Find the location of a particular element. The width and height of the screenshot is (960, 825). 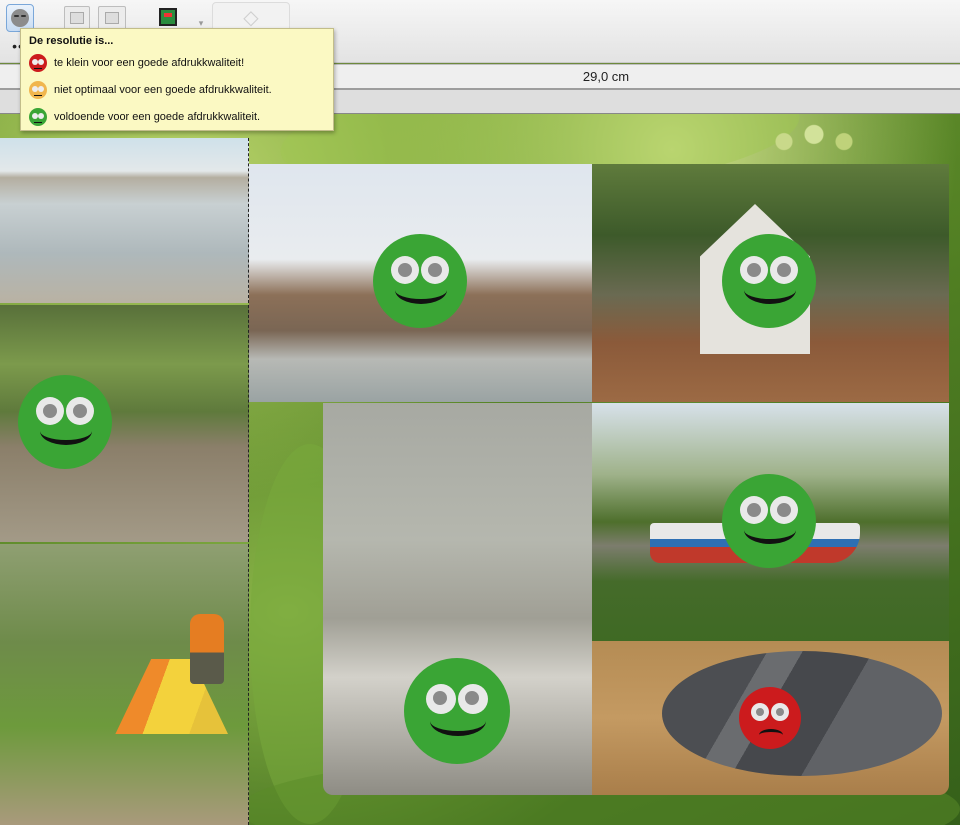

resolution-medium-icon is located at coordinates (38, 89).